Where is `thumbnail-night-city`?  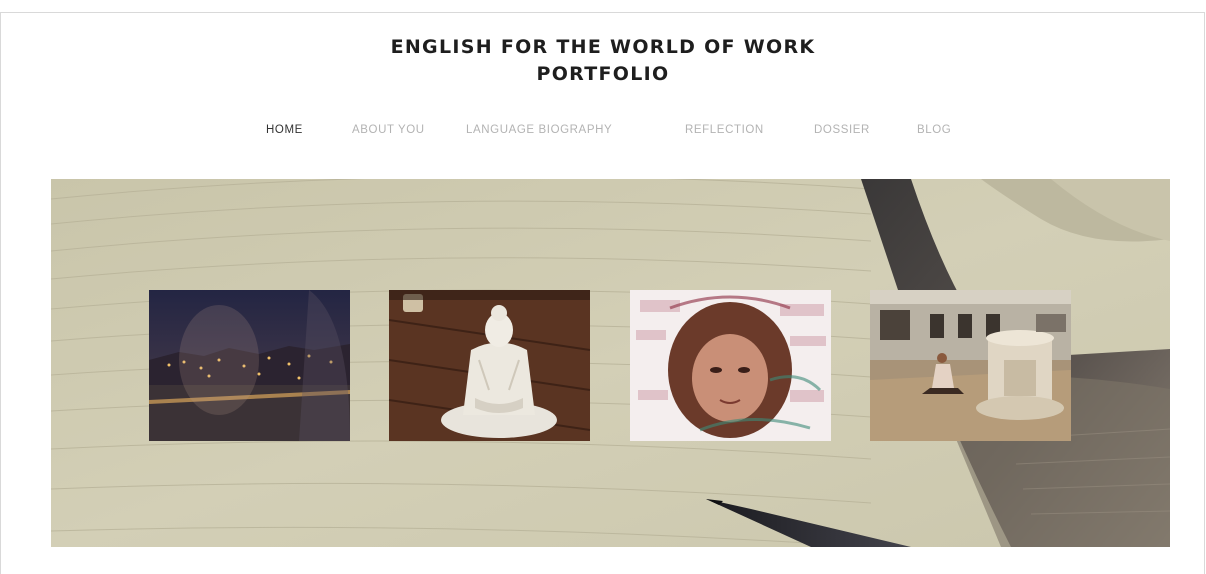
thumbnail-night-city is located at coordinates (249, 365).